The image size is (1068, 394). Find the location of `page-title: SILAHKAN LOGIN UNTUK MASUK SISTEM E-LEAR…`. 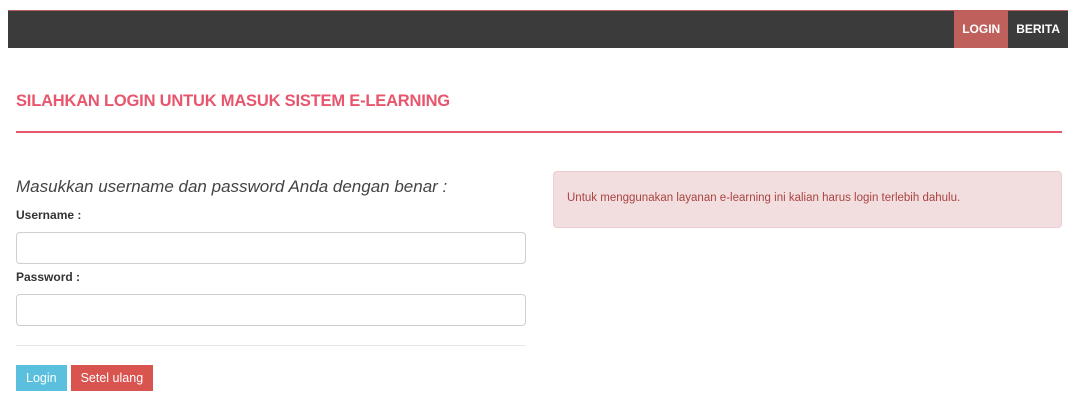

page-title: SILAHKAN LOGIN UNTUK MASUK SISTEM E-LEAR… is located at coordinates (233, 101).